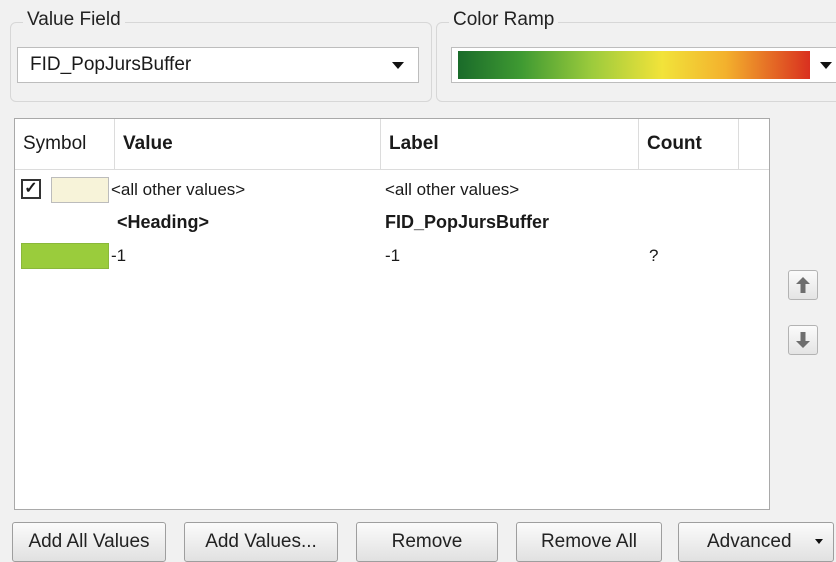 The height and width of the screenshot is (562, 836). I want to click on move-down-icon, so click(803, 340).